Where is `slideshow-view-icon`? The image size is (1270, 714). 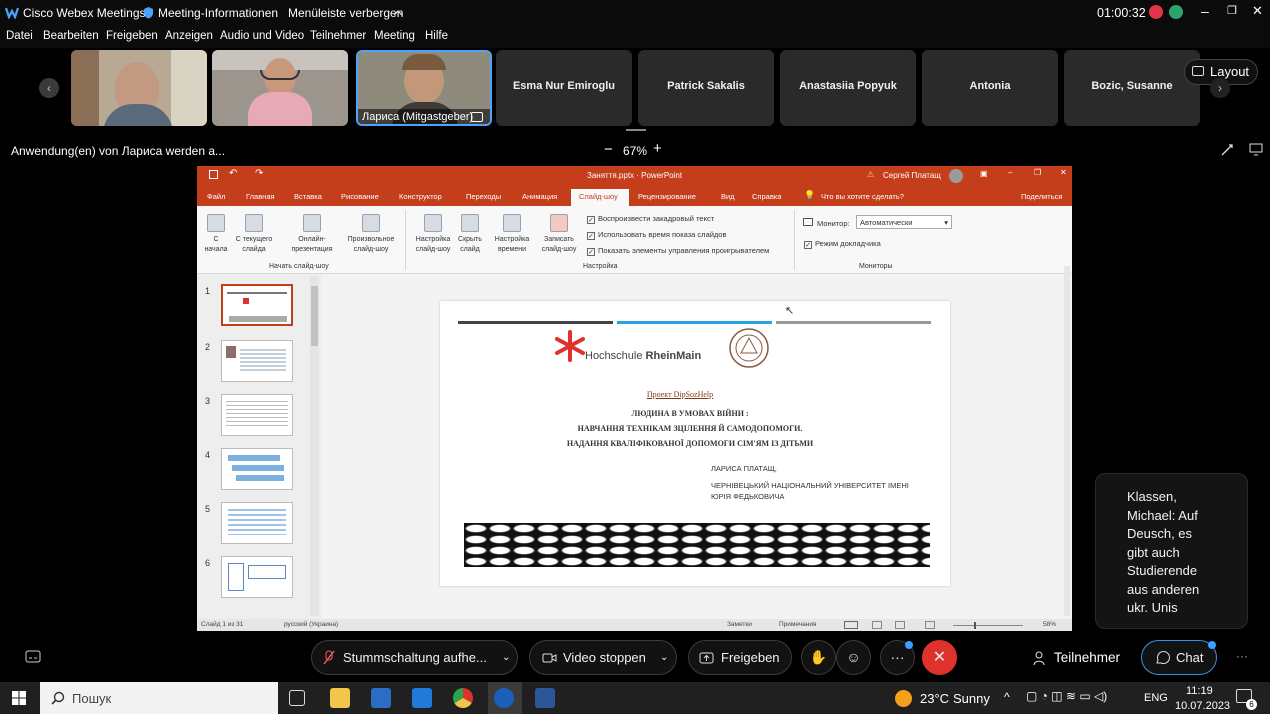 slideshow-view-icon is located at coordinates (930, 625).